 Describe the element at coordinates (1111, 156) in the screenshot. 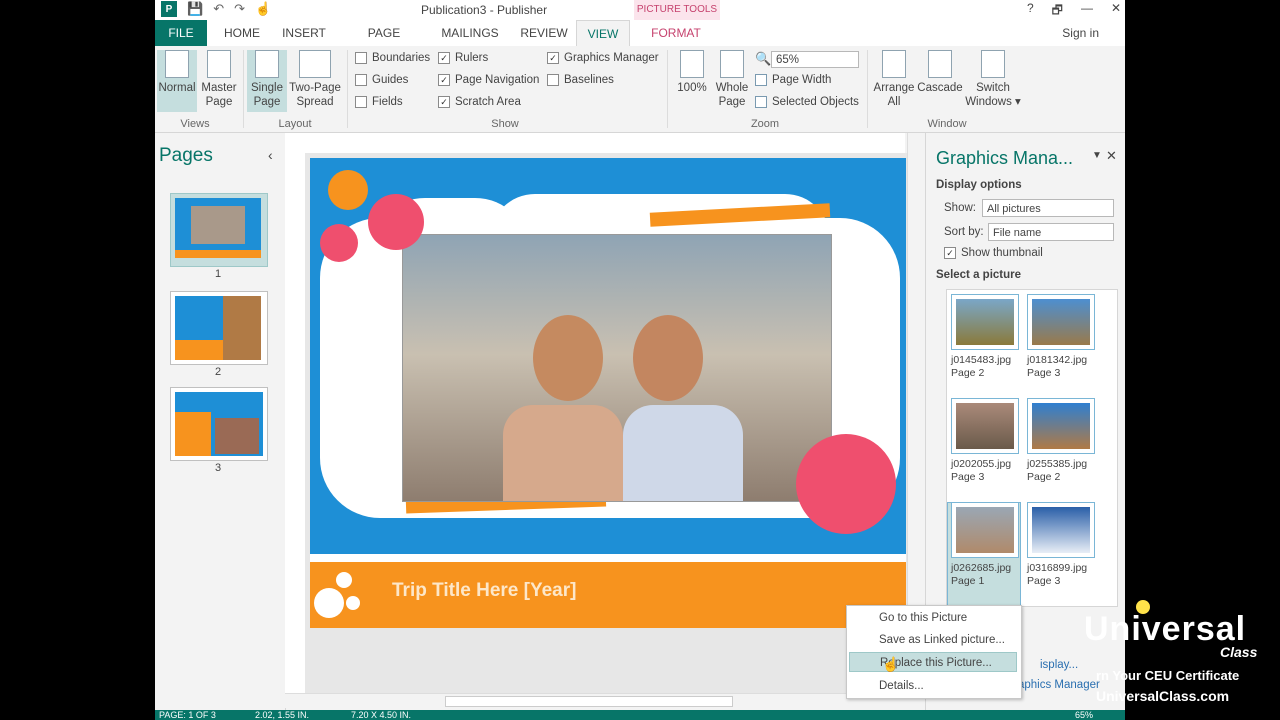

I see `close-pane-icon: ✕` at that location.